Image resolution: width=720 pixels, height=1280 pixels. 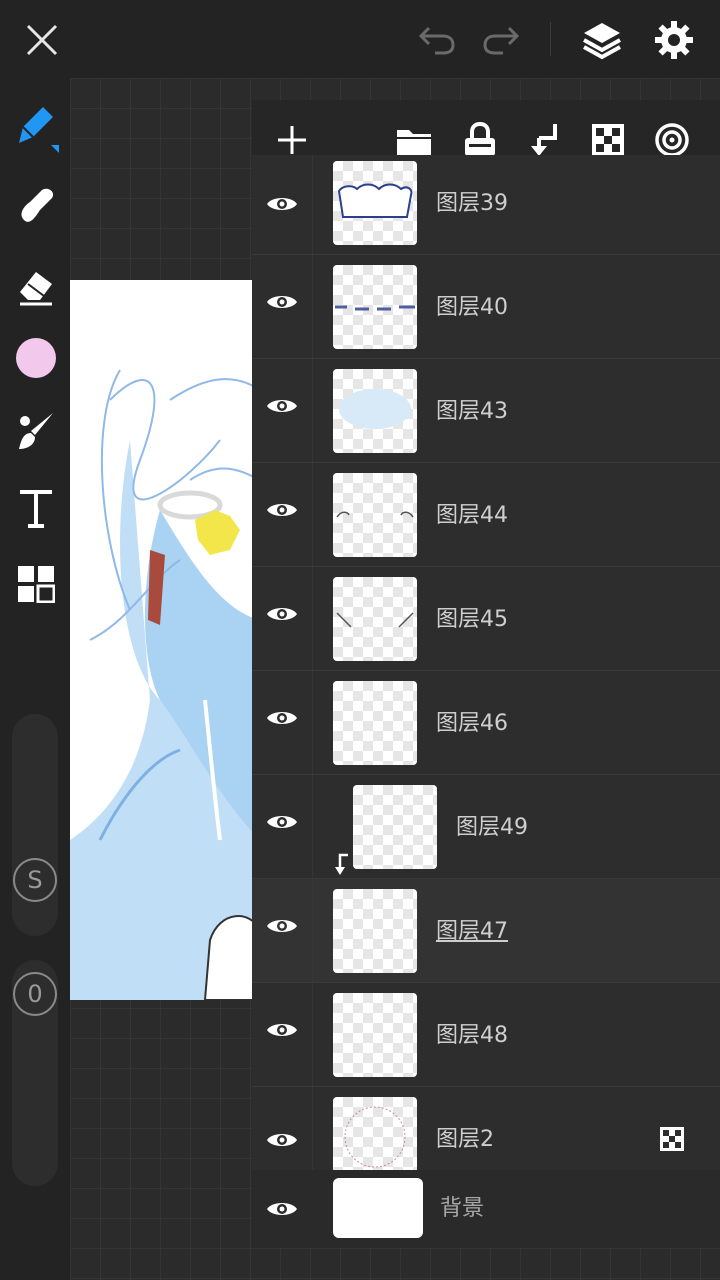 What do you see at coordinates (165, 684) in the screenshot?
I see `artwork-illustration` at bounding box center [165, 684].